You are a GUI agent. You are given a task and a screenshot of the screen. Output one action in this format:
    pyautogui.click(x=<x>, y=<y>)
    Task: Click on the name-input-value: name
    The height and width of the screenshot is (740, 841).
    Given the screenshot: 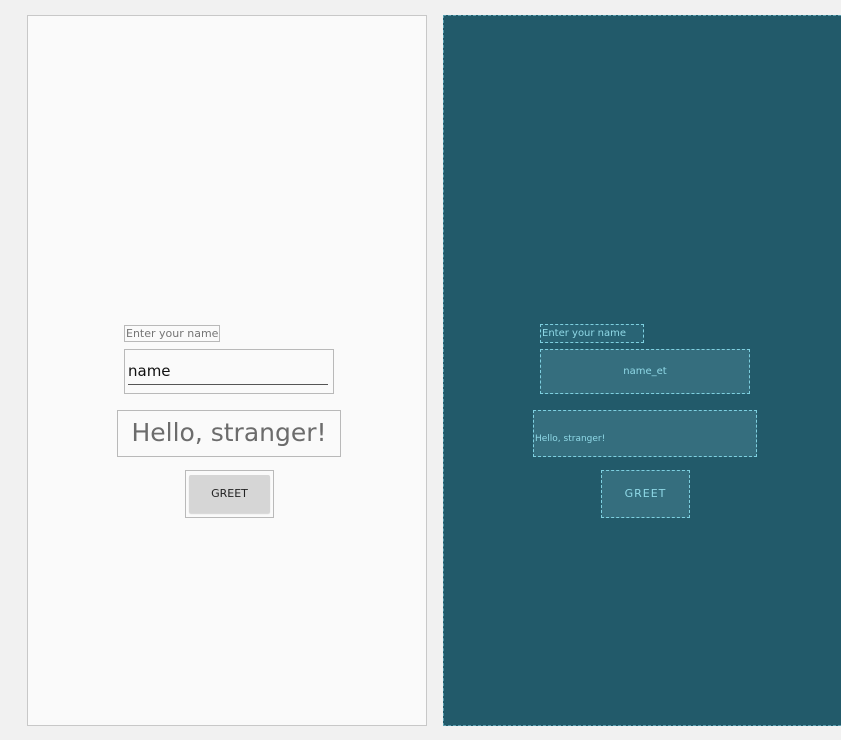 What is the action you would take?
    pyautogui.click(x=149, y=371)
    